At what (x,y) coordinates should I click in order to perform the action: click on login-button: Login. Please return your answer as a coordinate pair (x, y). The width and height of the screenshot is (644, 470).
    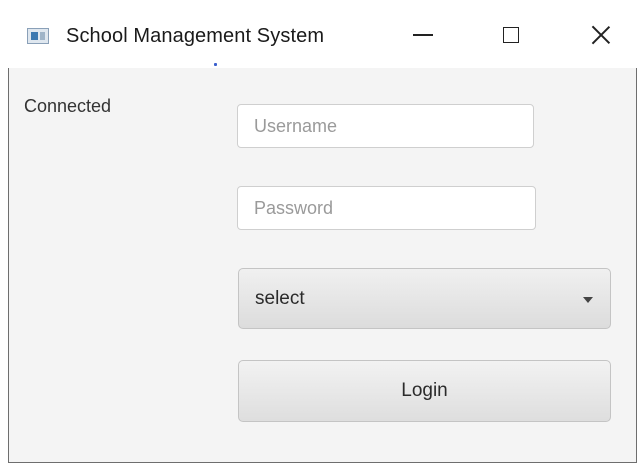
    Looking at the image, I should click on (424, 391).